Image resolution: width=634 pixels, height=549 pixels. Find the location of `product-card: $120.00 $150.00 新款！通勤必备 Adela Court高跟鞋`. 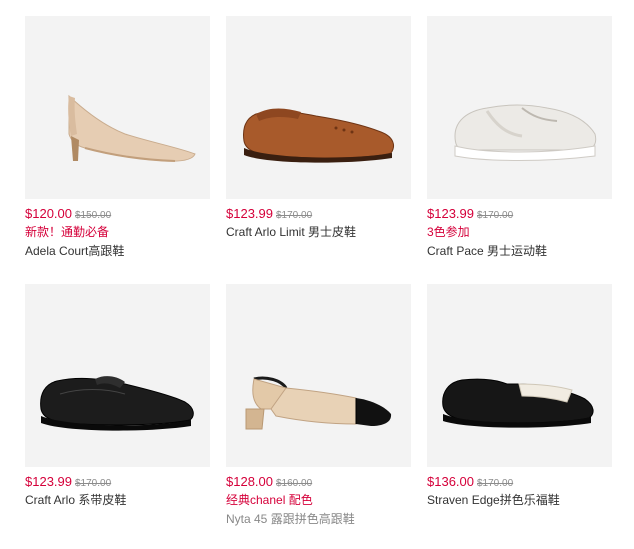

product-card: $120.00 $150.00 新款！通勤必备 Adela Court高跟鞋 is located at coordinates (117, 138).